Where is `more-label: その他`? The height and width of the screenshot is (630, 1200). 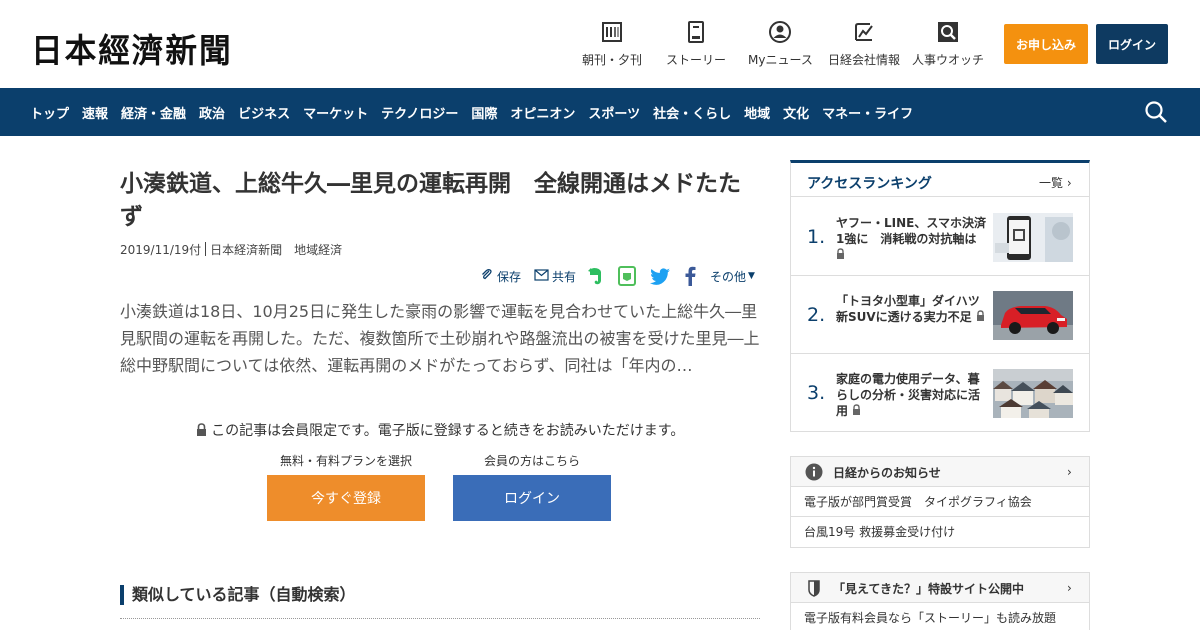
more-label: その他 is located at coordinates (728, 276).